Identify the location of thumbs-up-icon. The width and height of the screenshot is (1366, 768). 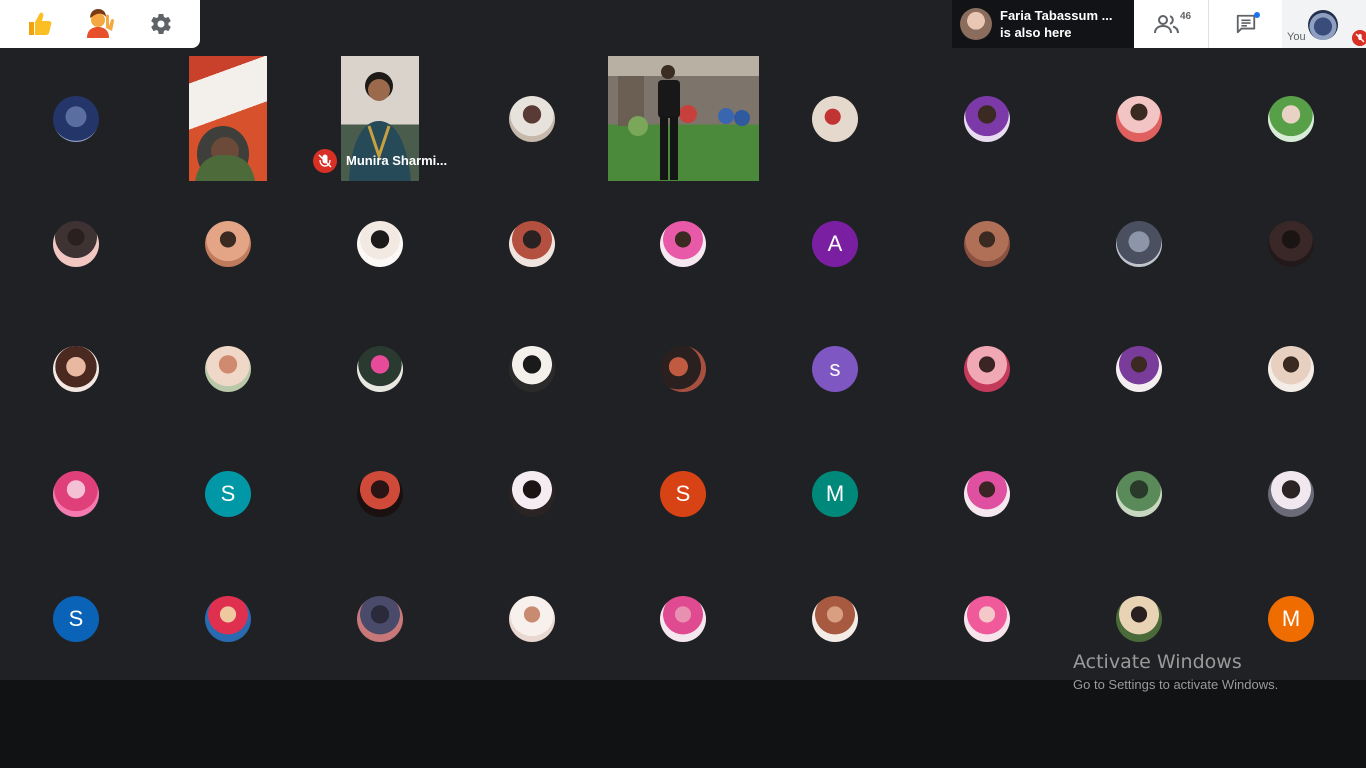
(40, 23).